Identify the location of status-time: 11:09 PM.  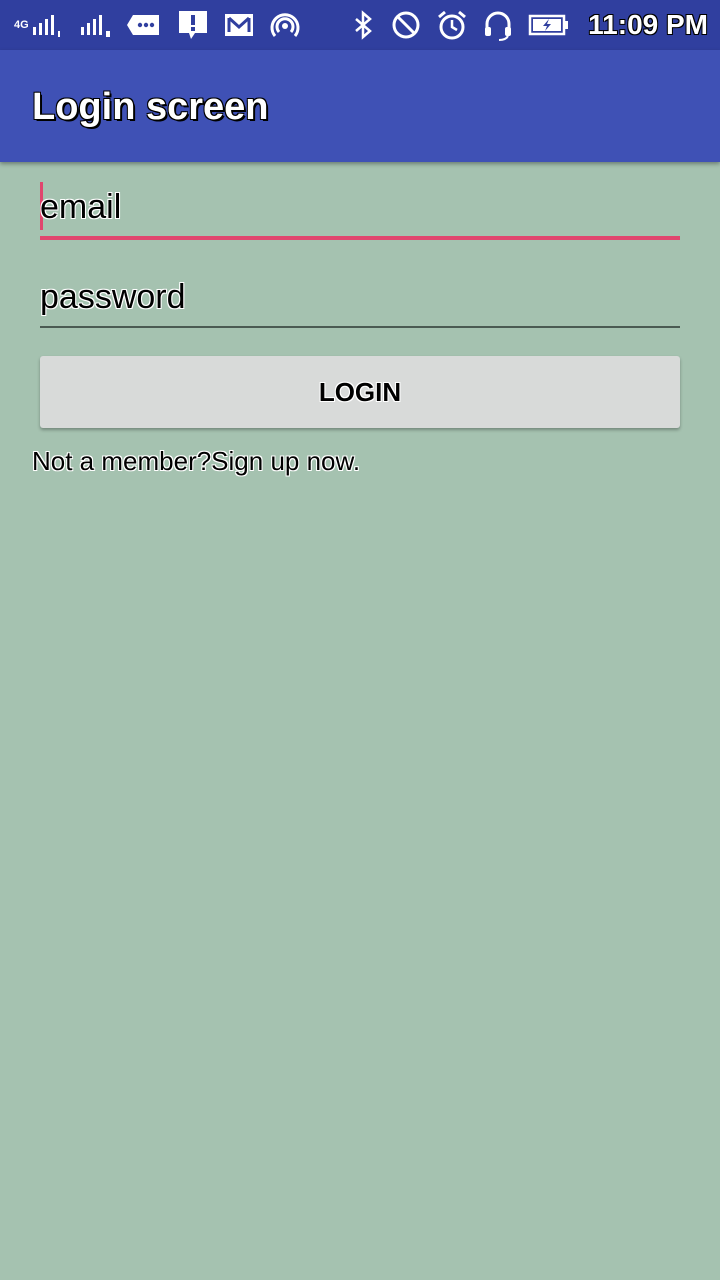
(648, 24).